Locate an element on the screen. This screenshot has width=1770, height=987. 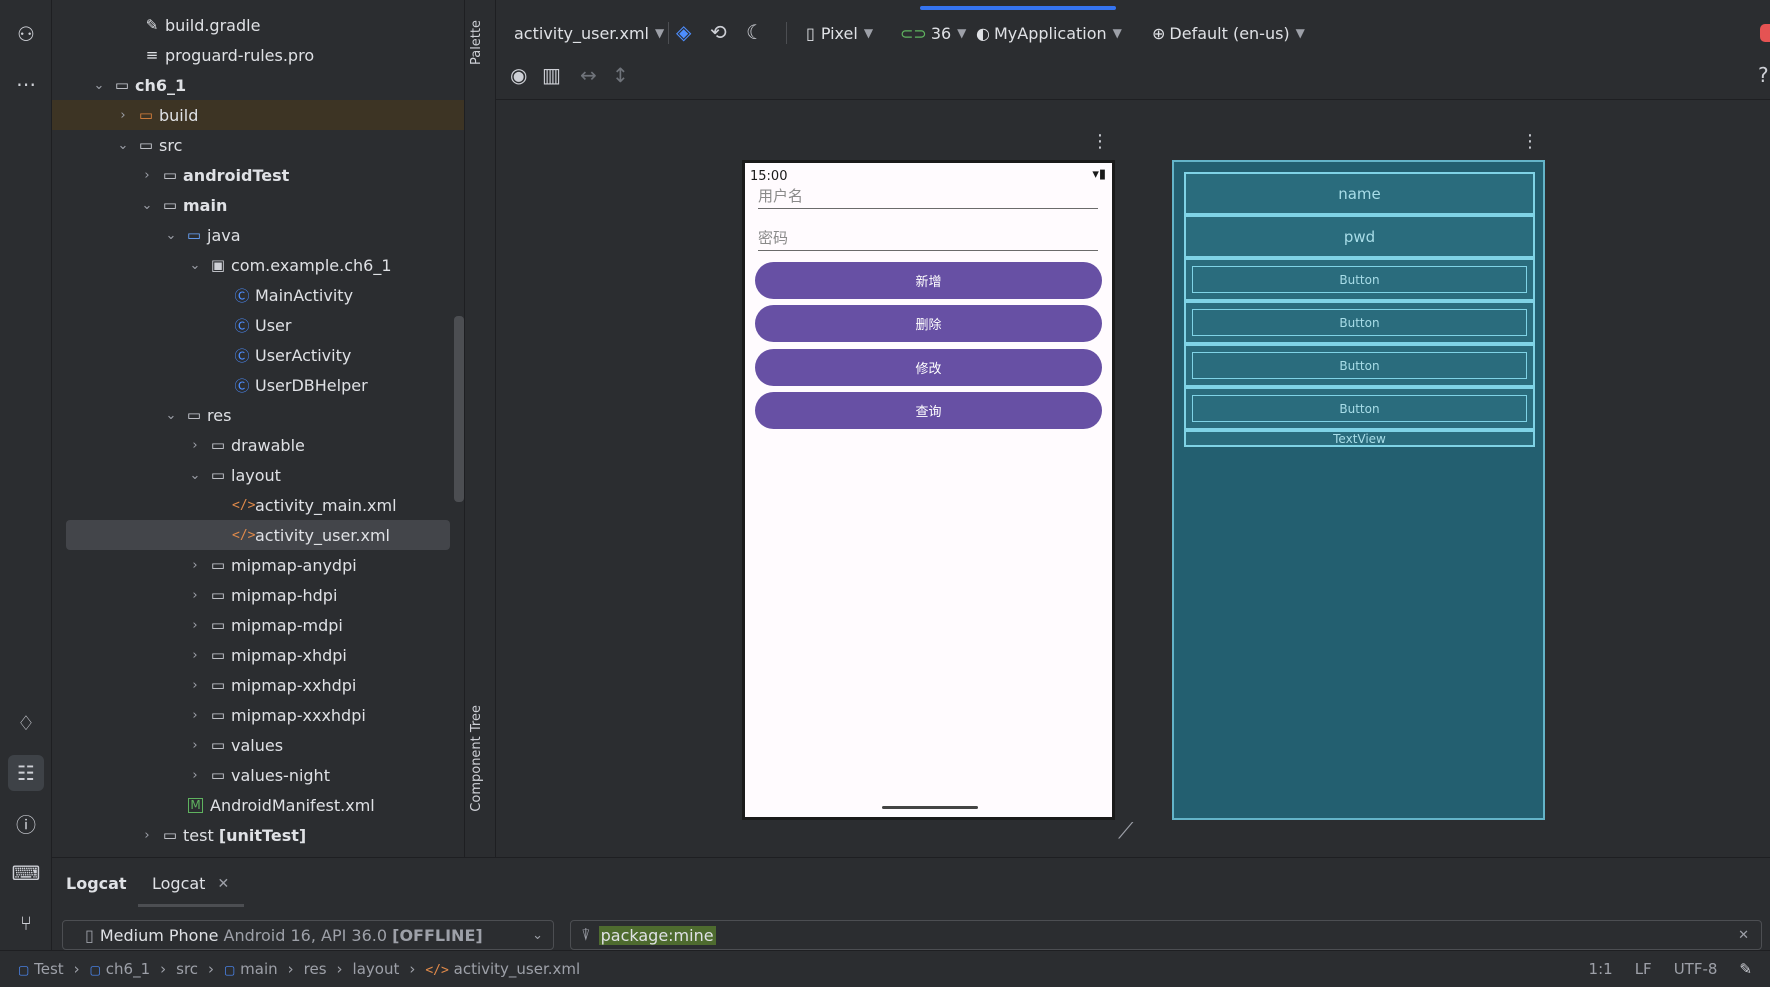
horizontal-resize-icon: ↔ is located at coordinates (588, 75).